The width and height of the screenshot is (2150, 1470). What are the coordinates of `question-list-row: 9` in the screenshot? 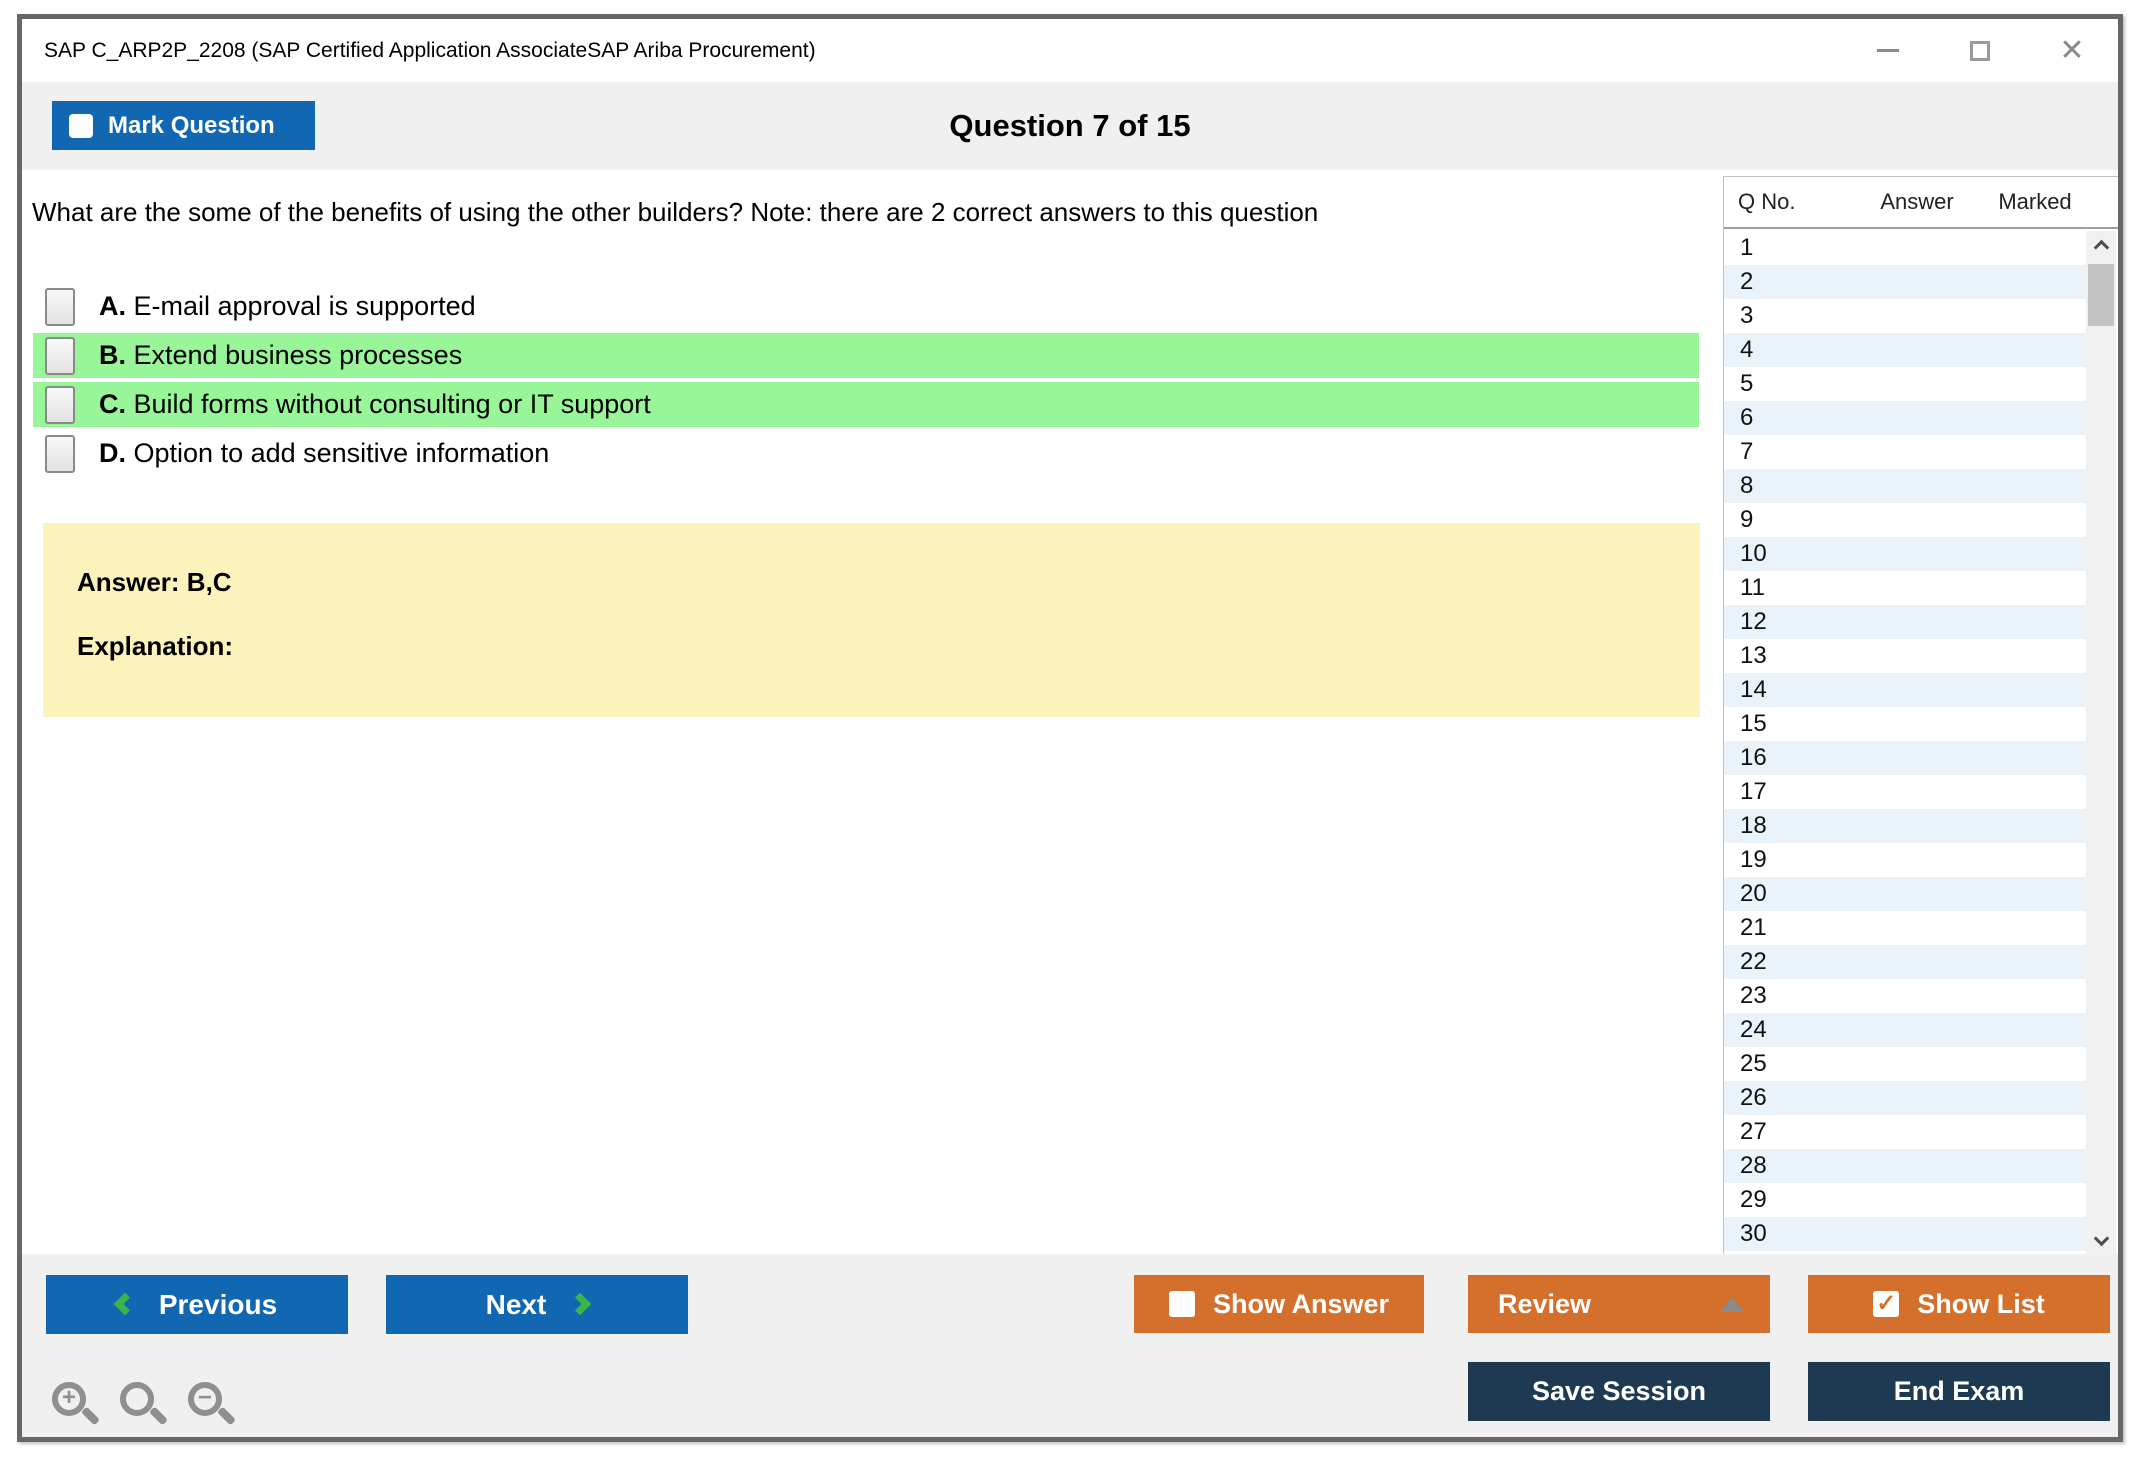 It's located at (1905, 520).